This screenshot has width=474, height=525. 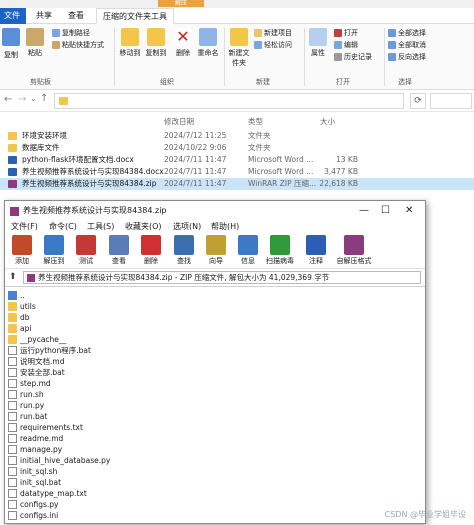 I want to click on menu-item: 帮助(H), so click(x=225, y=227).